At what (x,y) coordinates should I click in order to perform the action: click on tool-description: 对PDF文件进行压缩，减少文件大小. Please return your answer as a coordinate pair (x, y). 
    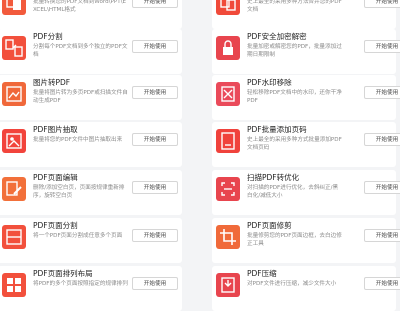
    Looking at the image, I should click on (292, 284).